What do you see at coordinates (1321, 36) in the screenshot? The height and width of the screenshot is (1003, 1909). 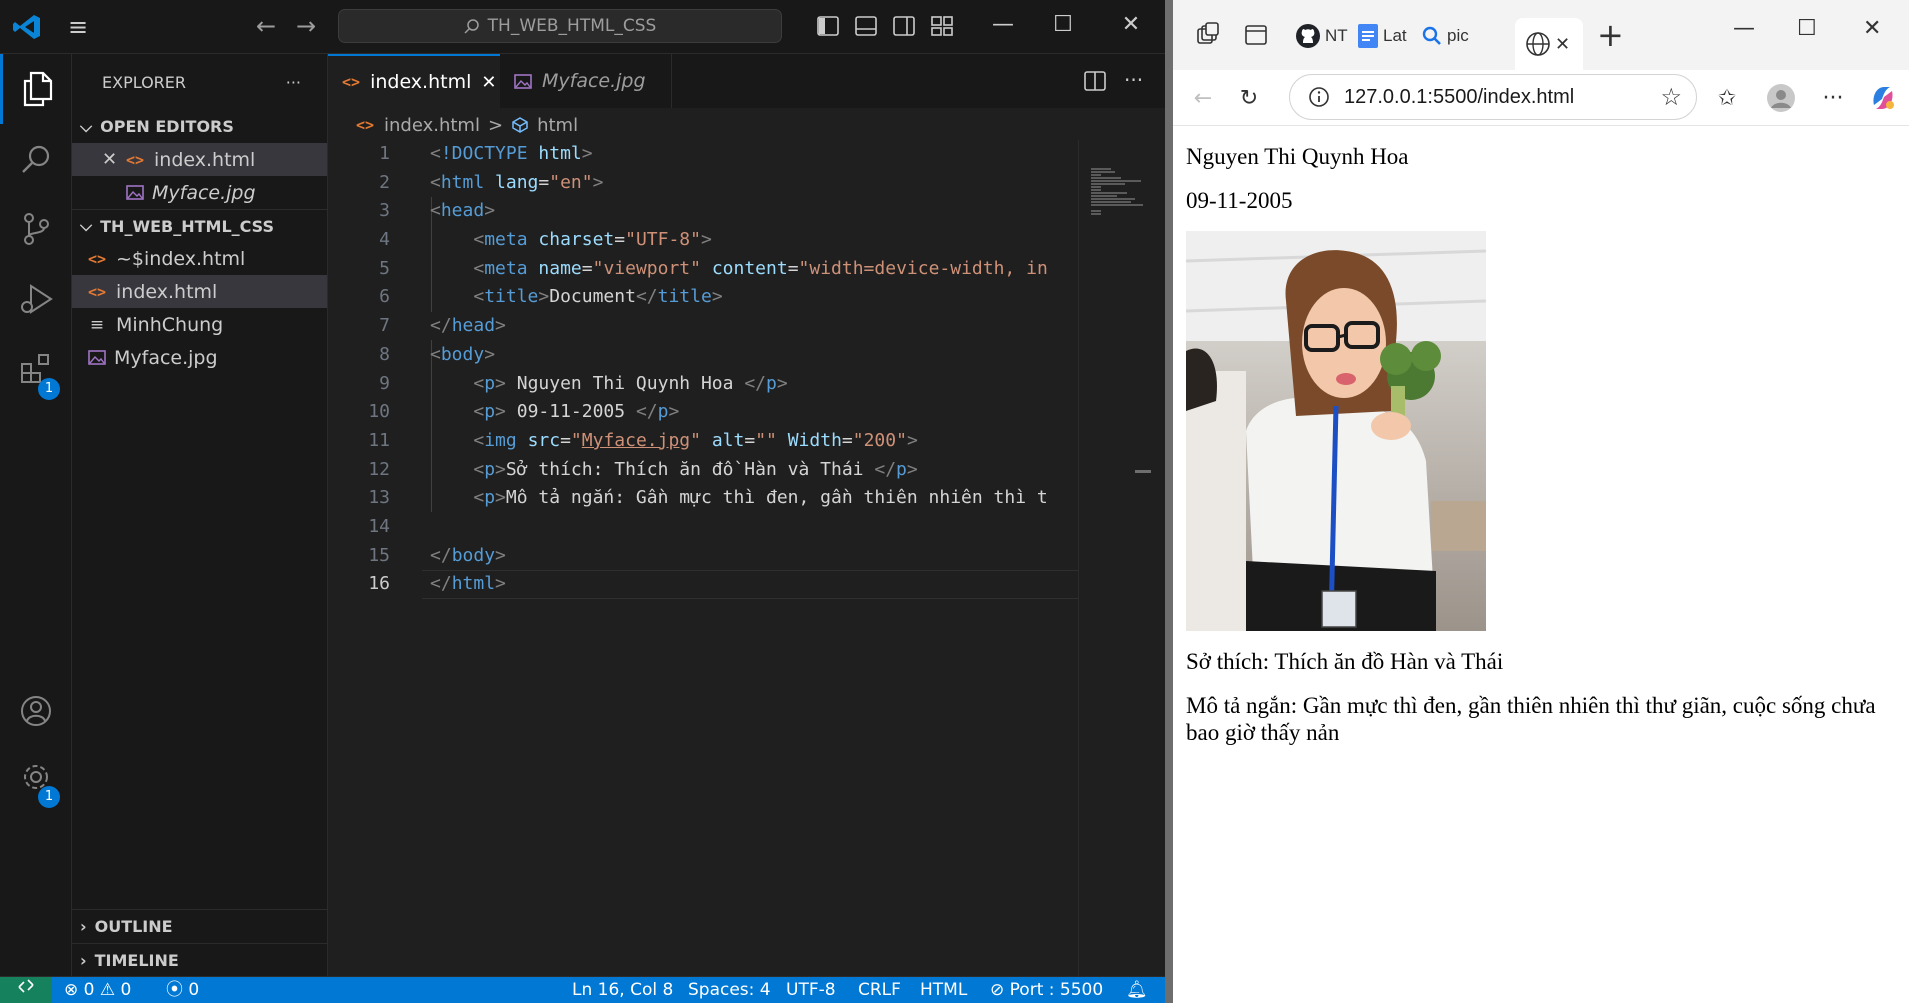 I see `browser-tab: NT` at bounding box center [1321, 36].